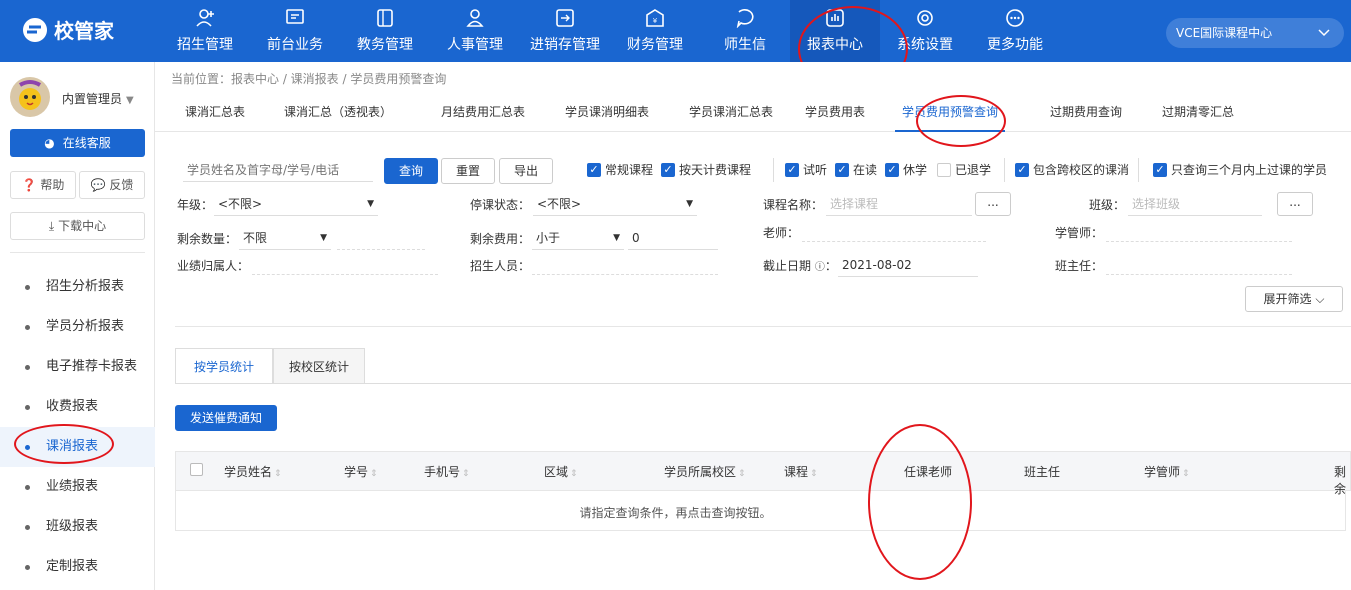  Describe the element at coordinates (447, 471) in the screenshot. I see `column-header: 手机号 ⇕` at that location.